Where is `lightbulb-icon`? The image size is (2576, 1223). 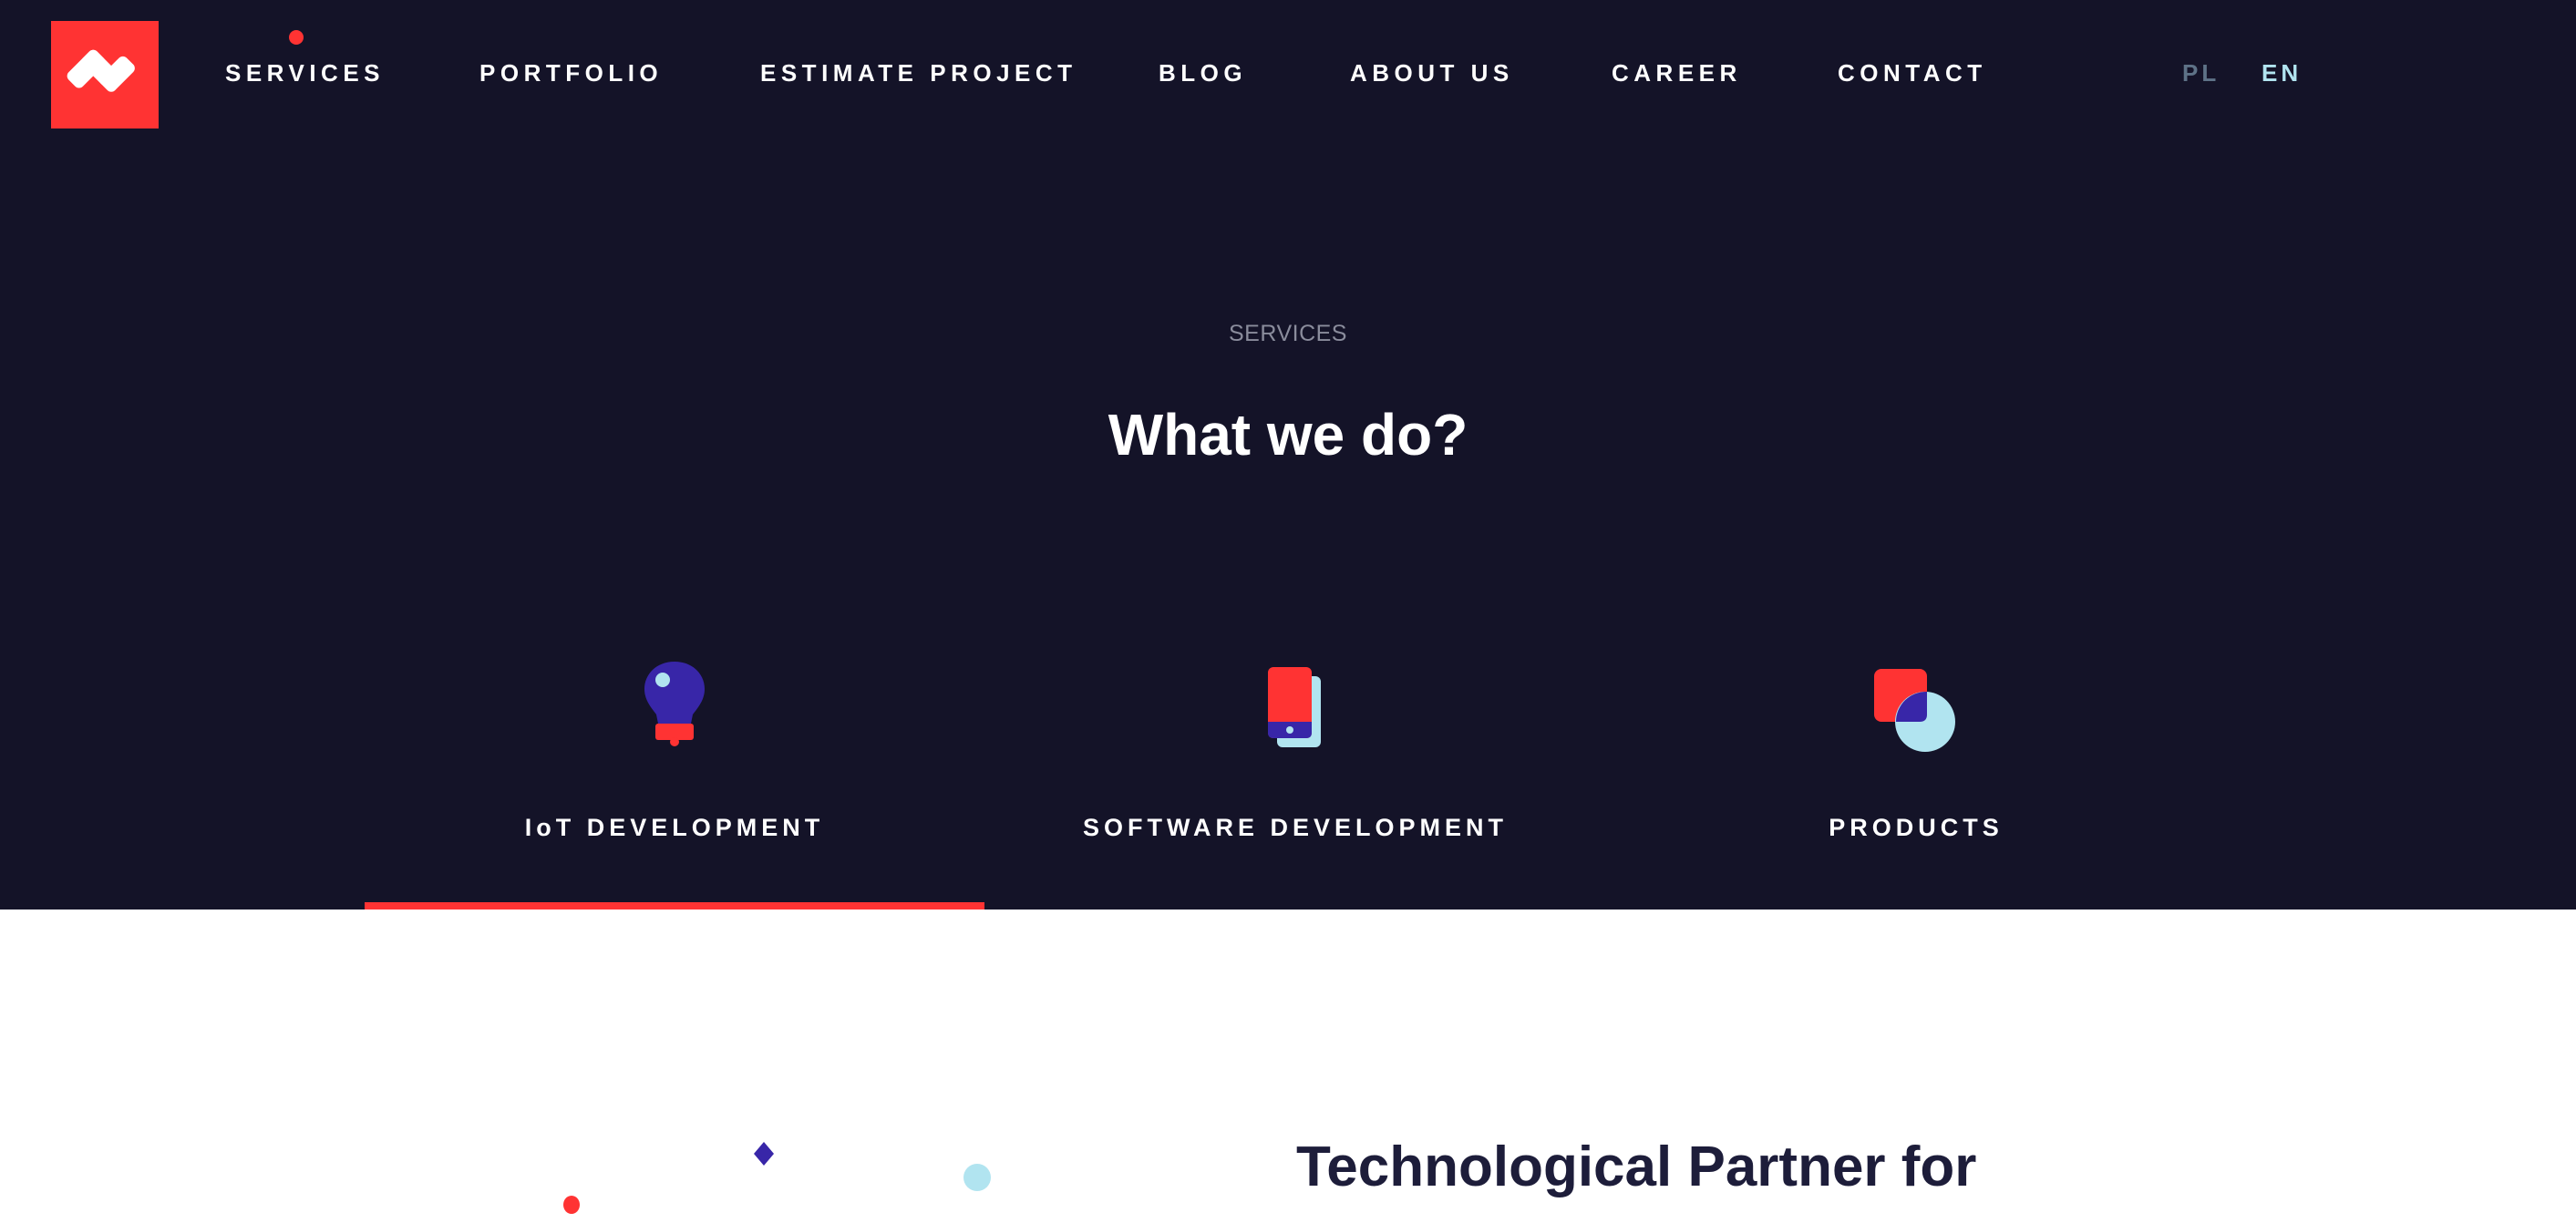 lightbulb-icon is located at coordinates (674, 704).